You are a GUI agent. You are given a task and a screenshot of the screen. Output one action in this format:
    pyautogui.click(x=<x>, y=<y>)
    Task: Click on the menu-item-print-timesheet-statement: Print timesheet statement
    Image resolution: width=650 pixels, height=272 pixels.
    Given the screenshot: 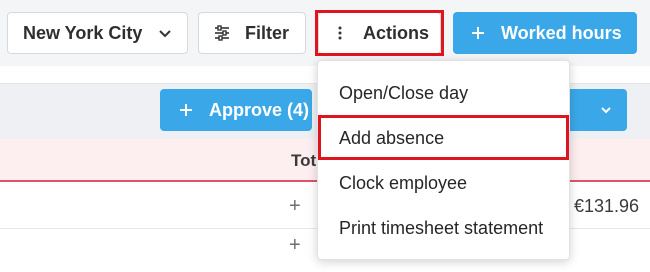 What is the action you would take?
    pyautogui.click(x=441, y=228)
    